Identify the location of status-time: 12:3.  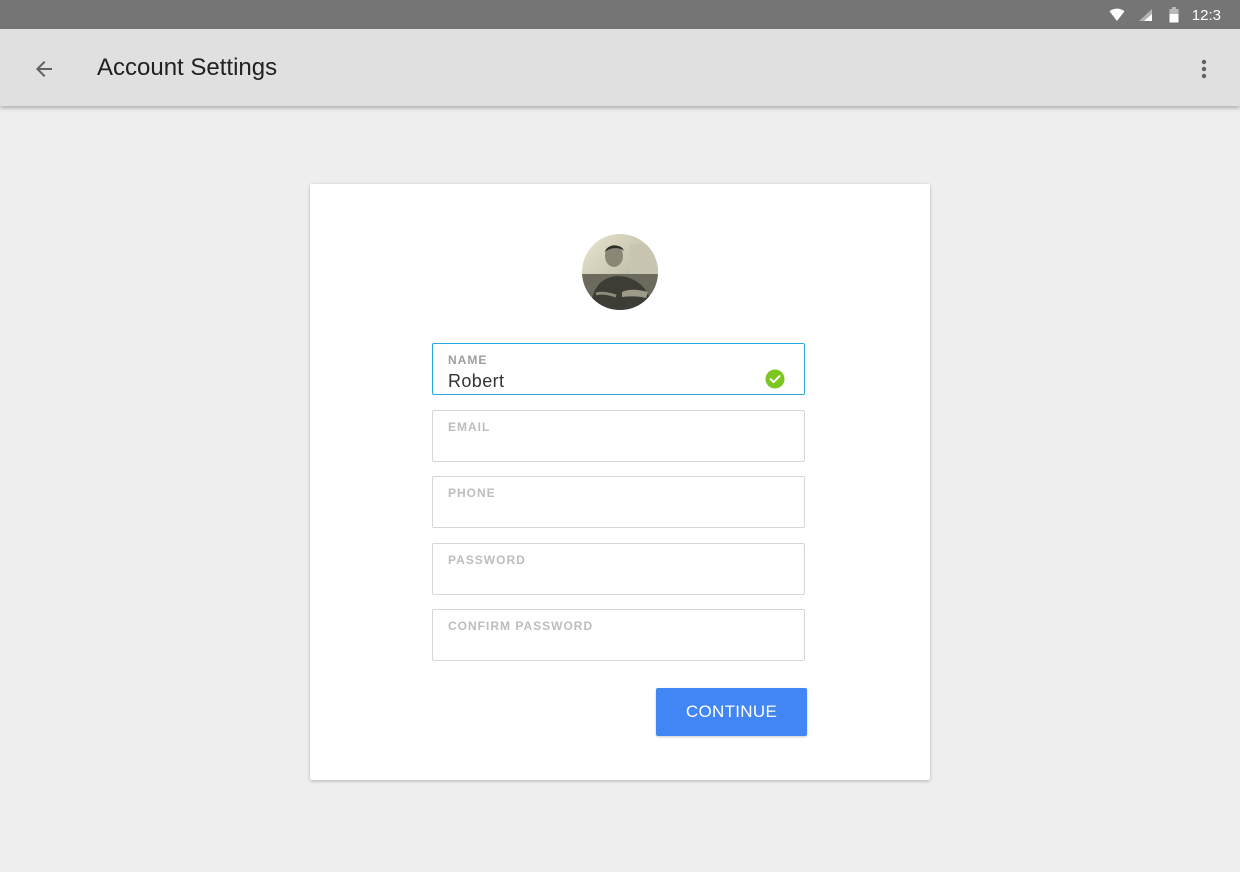
(1206, 15).